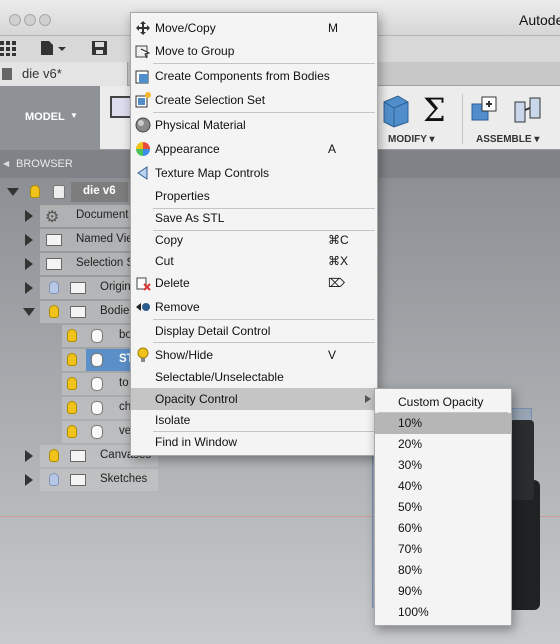 This screenshot has width=560, height=644. What do you see at coordinates (254, 240) in the screenshot?
I see `menu-item-copy: Copy ⌘C` at bounding box center [254, 240].